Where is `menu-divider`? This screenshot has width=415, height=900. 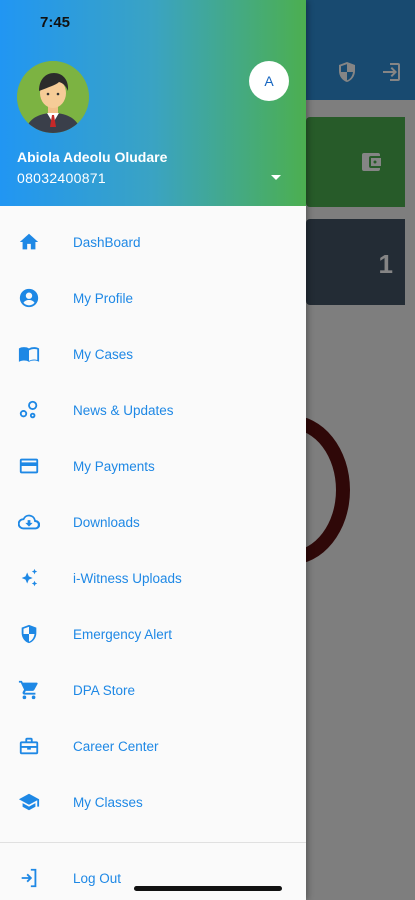
menu-divider is located at coordinates (153, 842).